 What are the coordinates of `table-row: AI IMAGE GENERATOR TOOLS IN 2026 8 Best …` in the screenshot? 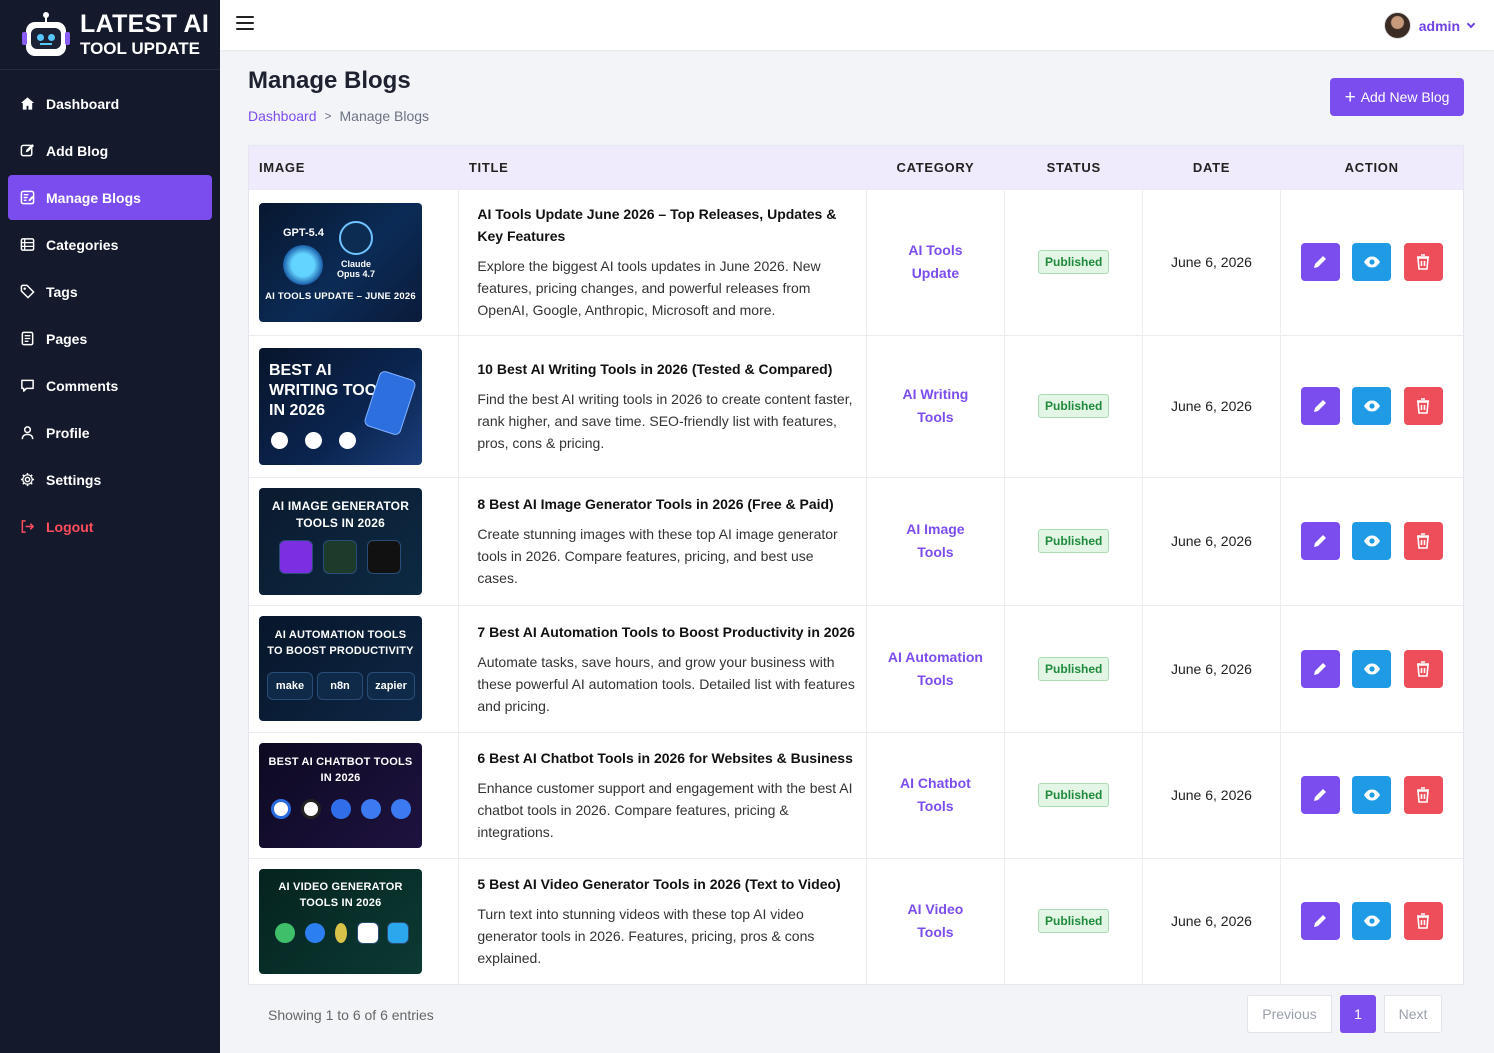 It's located at (856, 540).